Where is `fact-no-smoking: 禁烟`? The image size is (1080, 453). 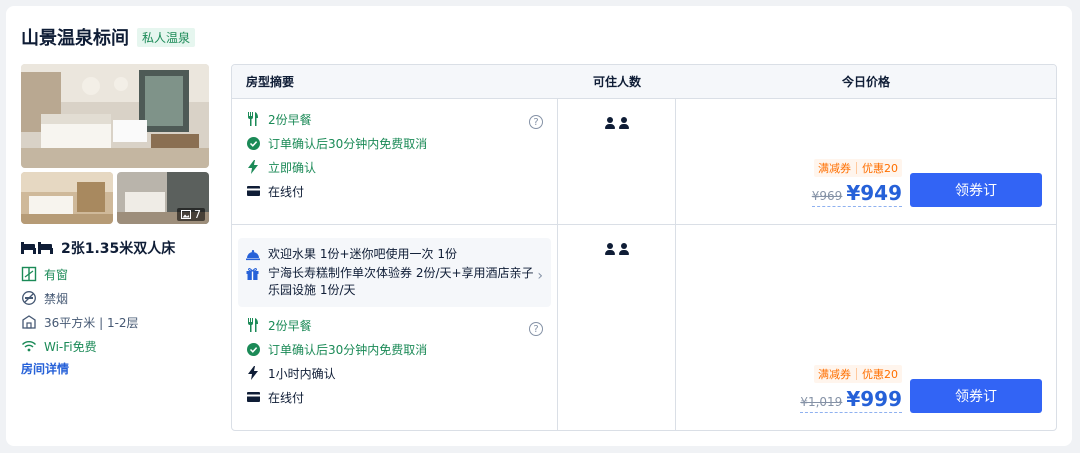 fact-no-smoking: 禁烟 is located at coordinates (80, 298).